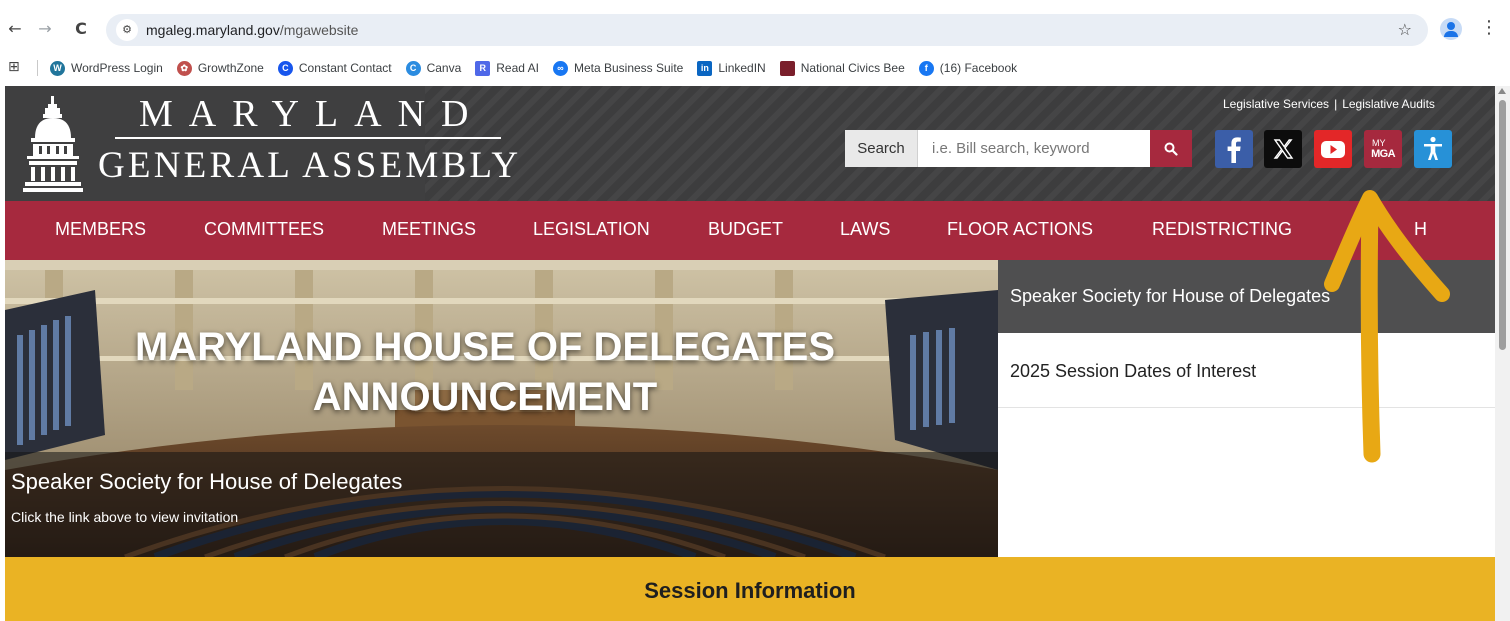 The image size is (1510, 621). Describe the element at coordinates (881, 148) in the screenshot. I see `search-label: Search` at that location.